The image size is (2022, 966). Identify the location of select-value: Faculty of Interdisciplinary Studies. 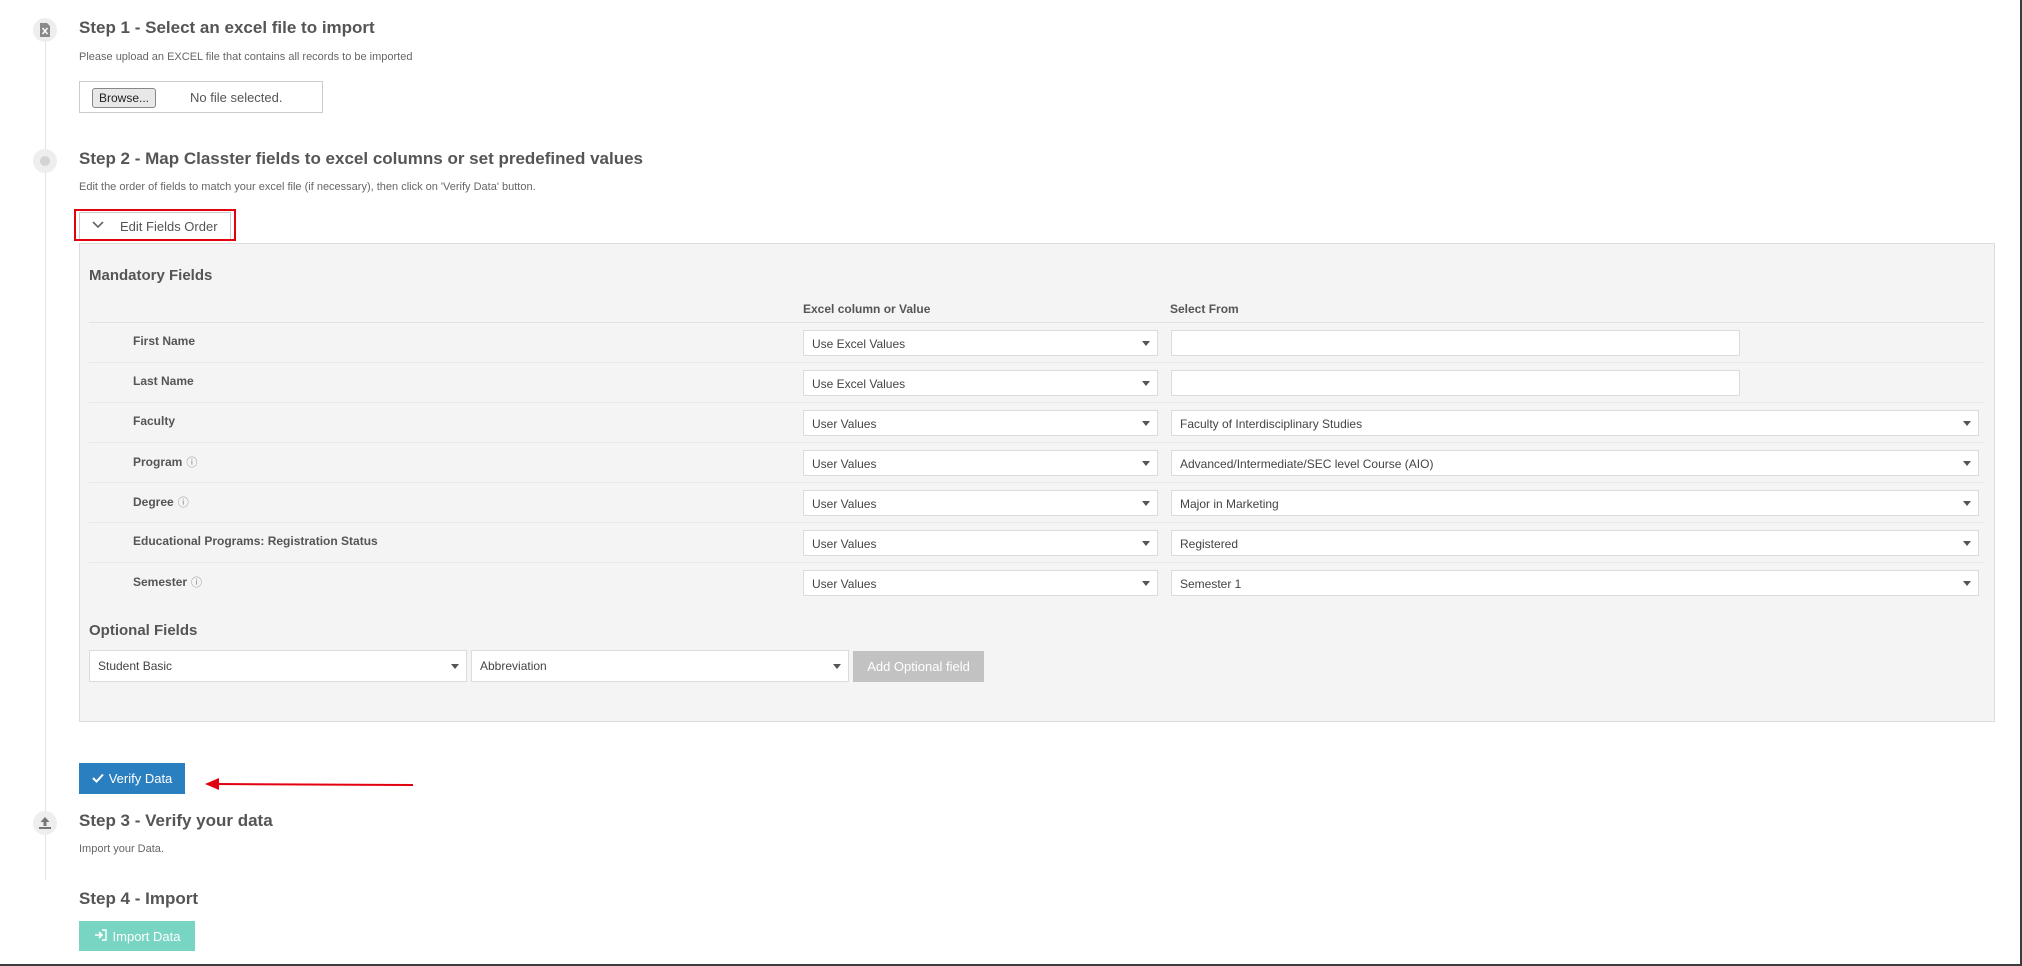
(1271, 424).